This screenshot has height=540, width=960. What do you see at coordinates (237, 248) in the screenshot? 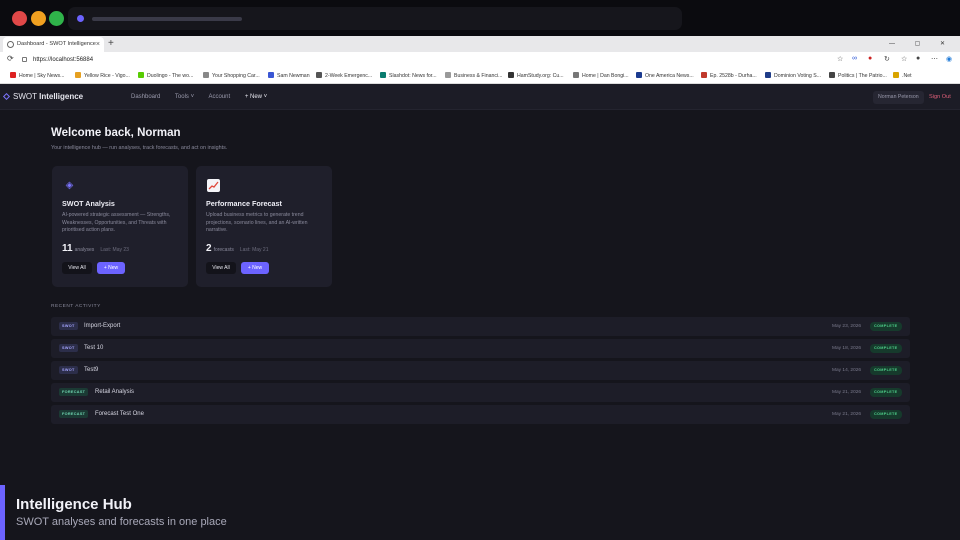
I see `card-stat: 2 forecasts Last: May 21` at bounding box center [237, 248].